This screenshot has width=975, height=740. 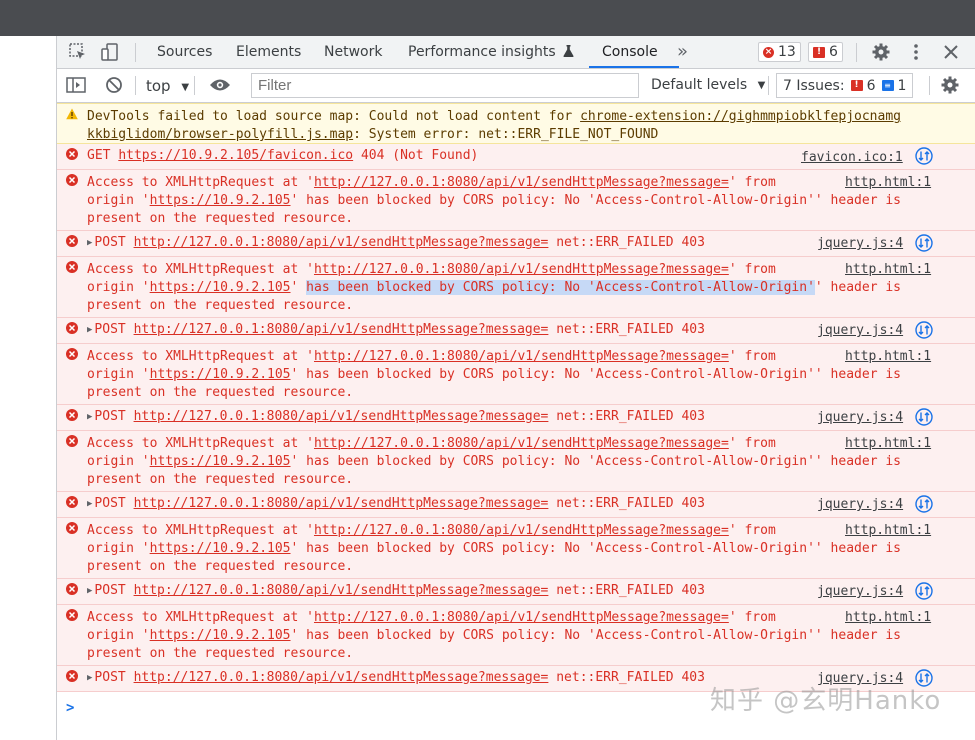 I want to click on tab-network: Network, so click(x=353, y=52).